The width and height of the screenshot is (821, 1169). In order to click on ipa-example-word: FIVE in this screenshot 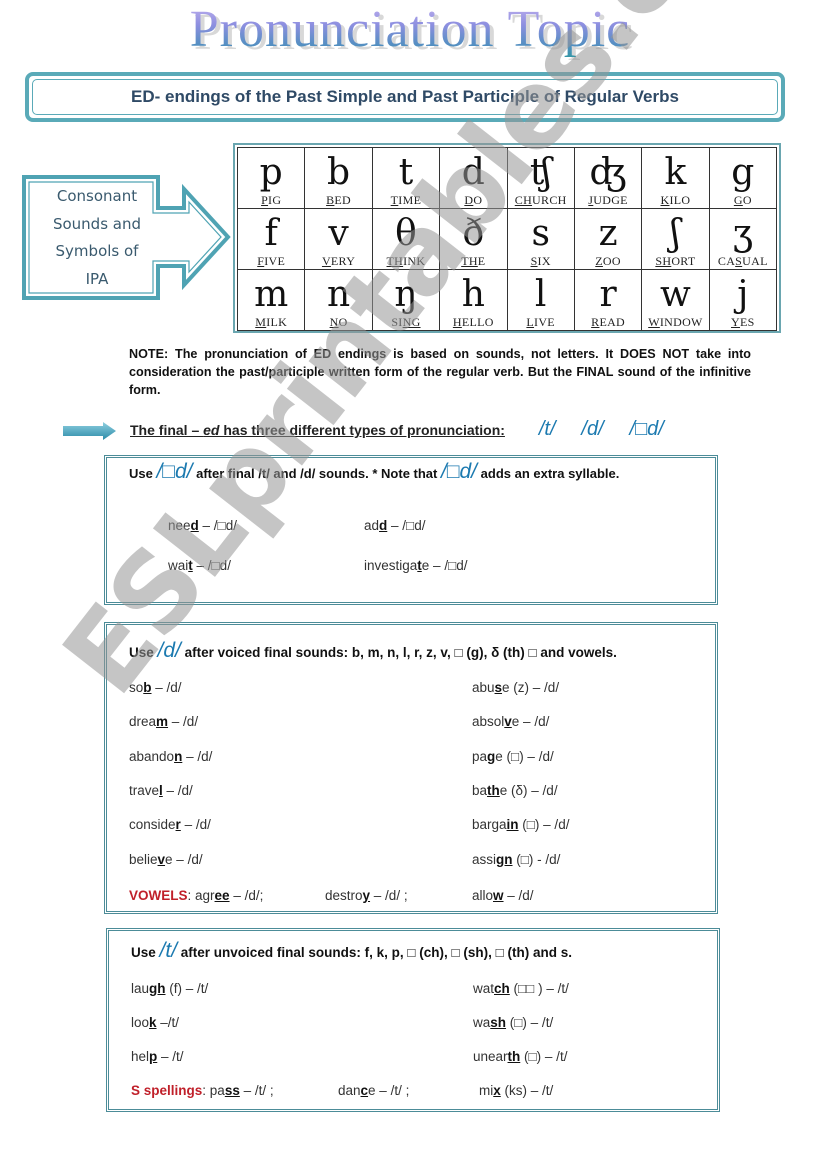, I will do `click(271, 261)`.